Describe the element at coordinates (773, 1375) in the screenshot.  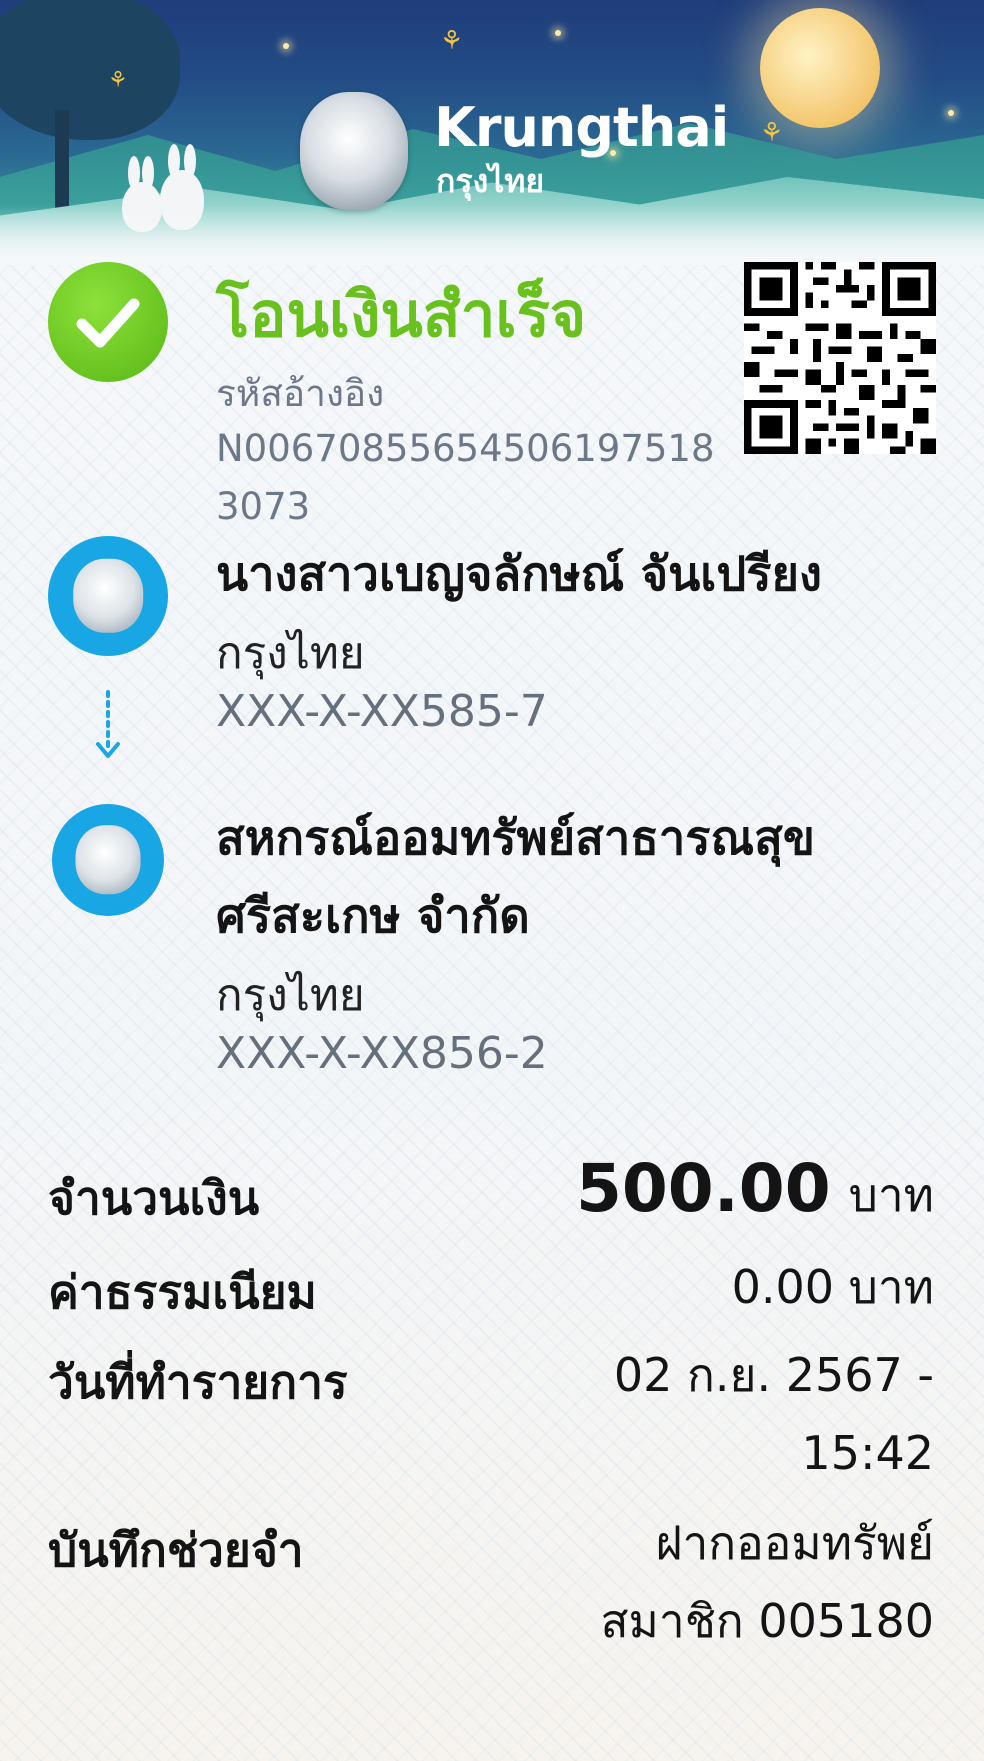
I see `date-line: 02 ก.ย. 2567 -` at that location.